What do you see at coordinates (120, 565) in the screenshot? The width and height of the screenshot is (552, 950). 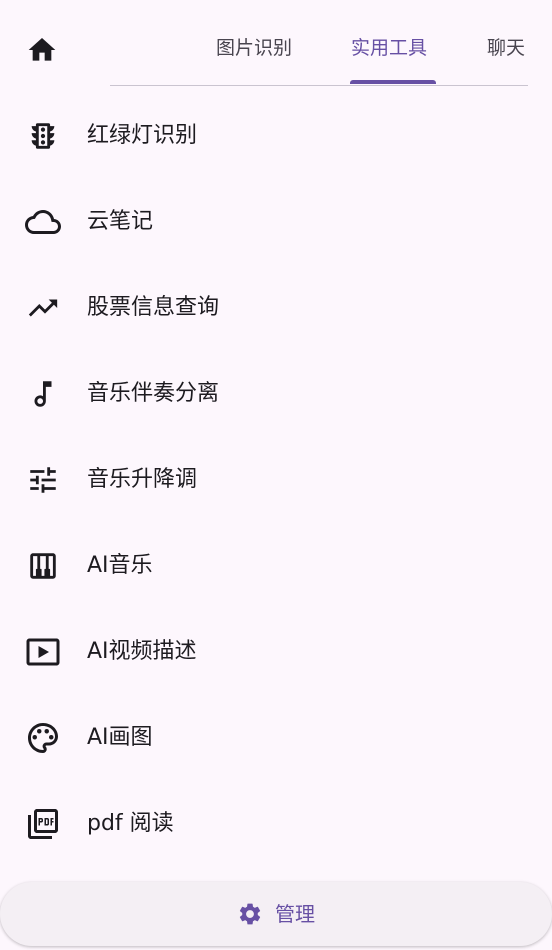 I see `list-item-label: AI音乐` at bounding box center [120, 565].